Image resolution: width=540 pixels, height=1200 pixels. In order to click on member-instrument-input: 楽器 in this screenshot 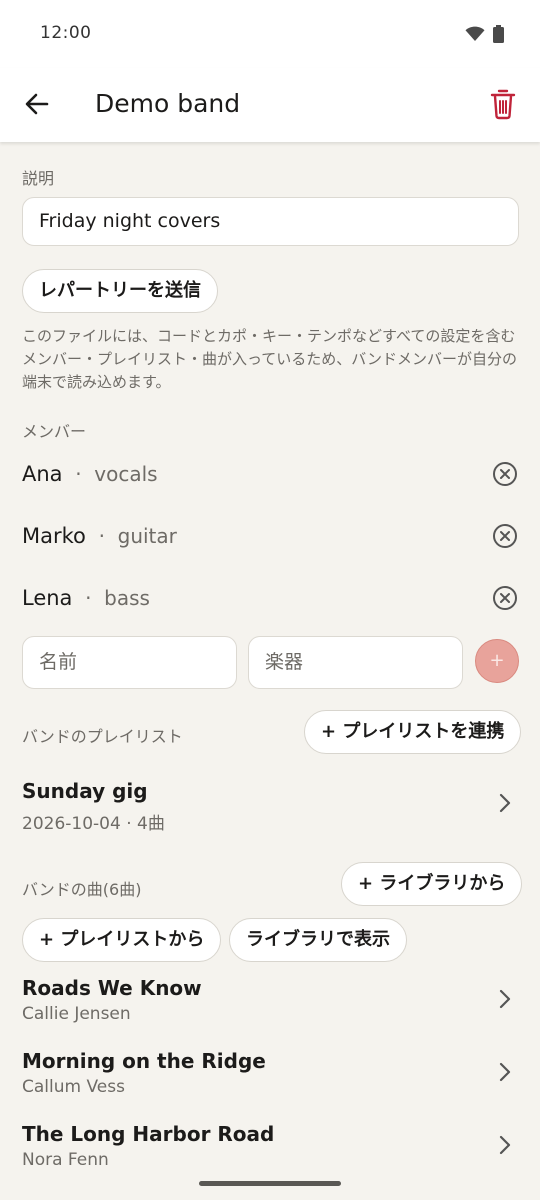, I will do `click(355, 662)`.